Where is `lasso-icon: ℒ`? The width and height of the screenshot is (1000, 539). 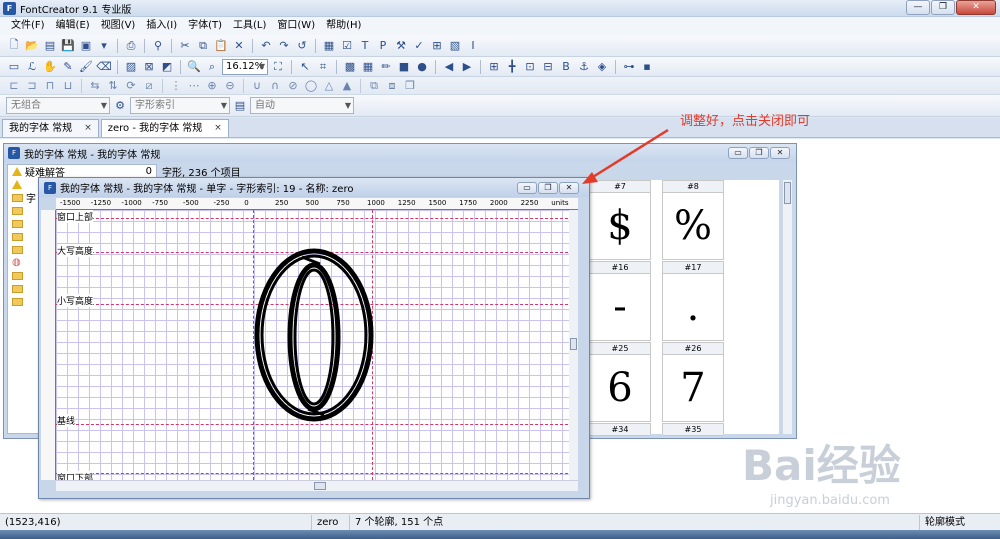
lasso-icon: ℒ is located at coordinates (32, 67).